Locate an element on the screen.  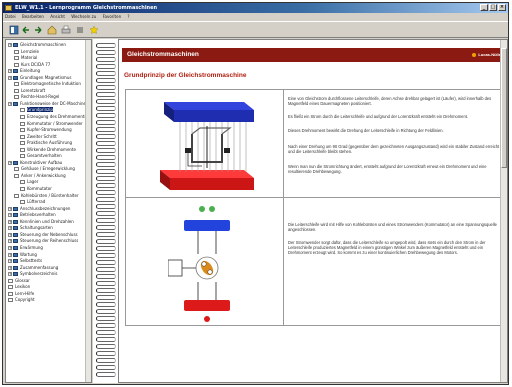
menu-help: ? is located at coordinates (128, 16).